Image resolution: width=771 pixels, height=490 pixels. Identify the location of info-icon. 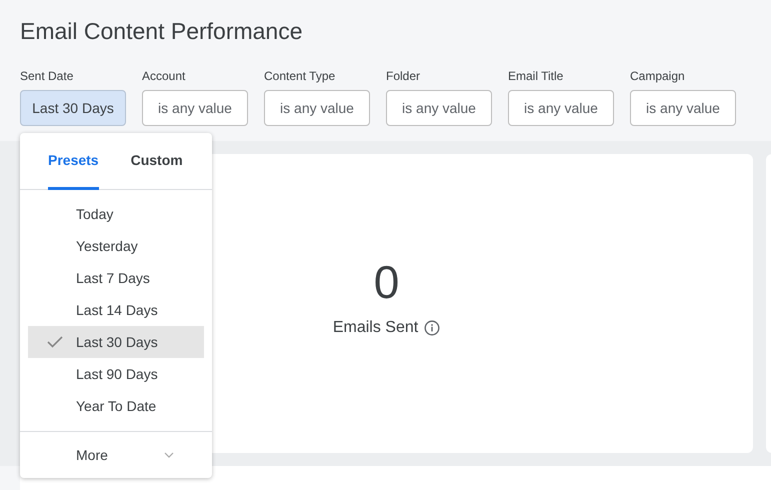
(432, 328).